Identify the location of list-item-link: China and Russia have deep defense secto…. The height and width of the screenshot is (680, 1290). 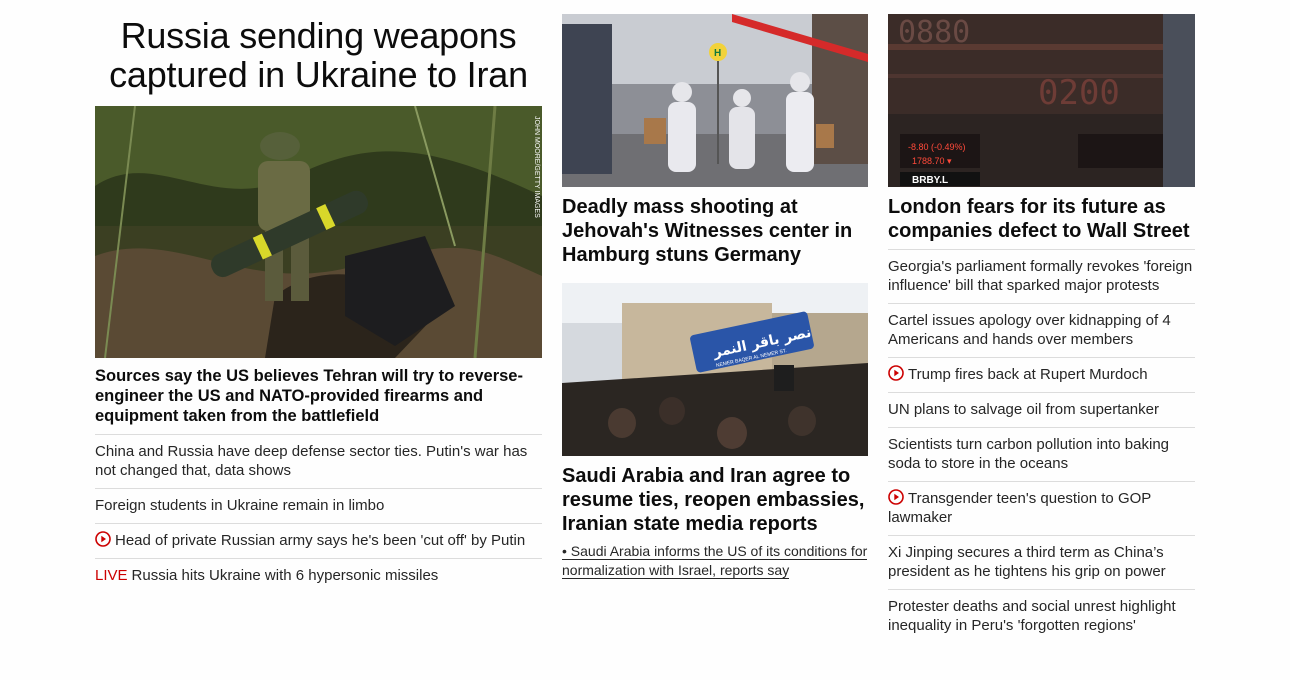
(311, 461).